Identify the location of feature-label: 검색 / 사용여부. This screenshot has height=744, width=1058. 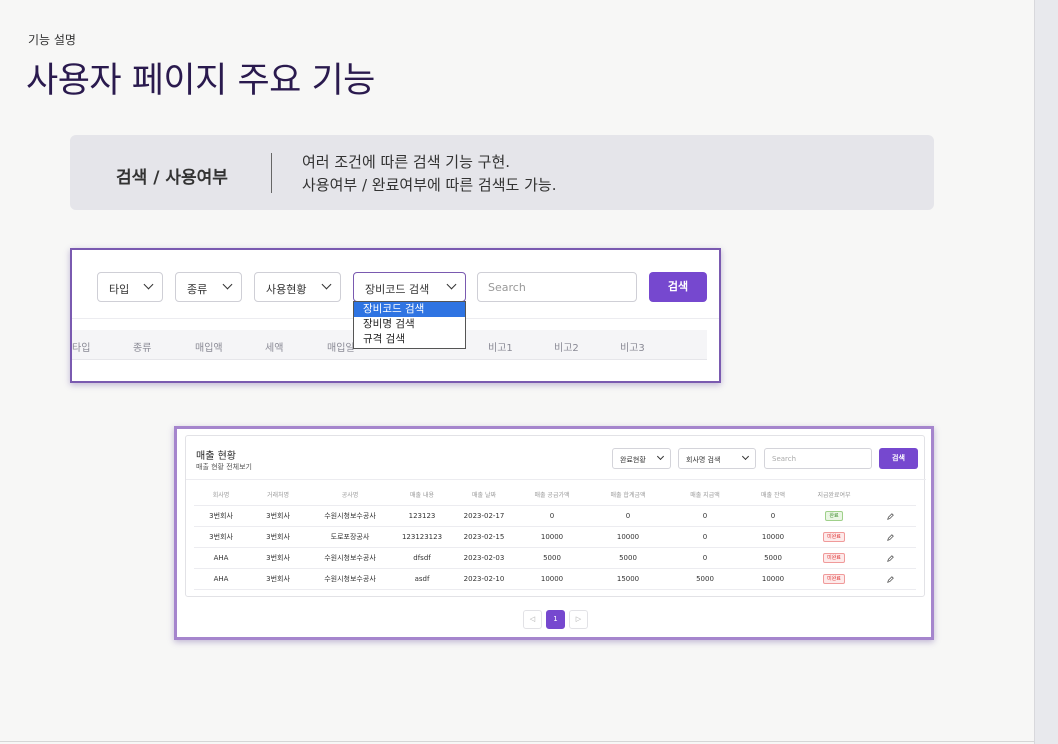
(172, 178).